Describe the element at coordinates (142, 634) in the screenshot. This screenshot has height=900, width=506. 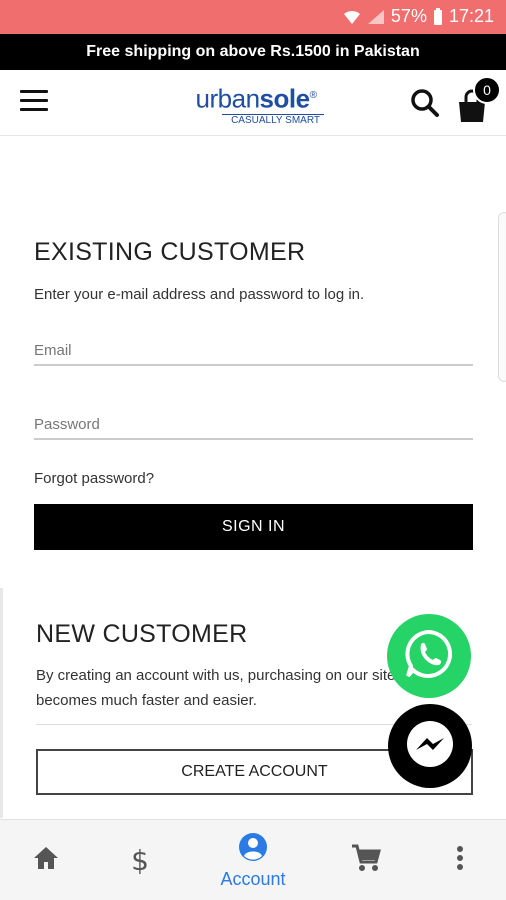
I see `new-customer-title: NEW CUSTOMER` at that location.